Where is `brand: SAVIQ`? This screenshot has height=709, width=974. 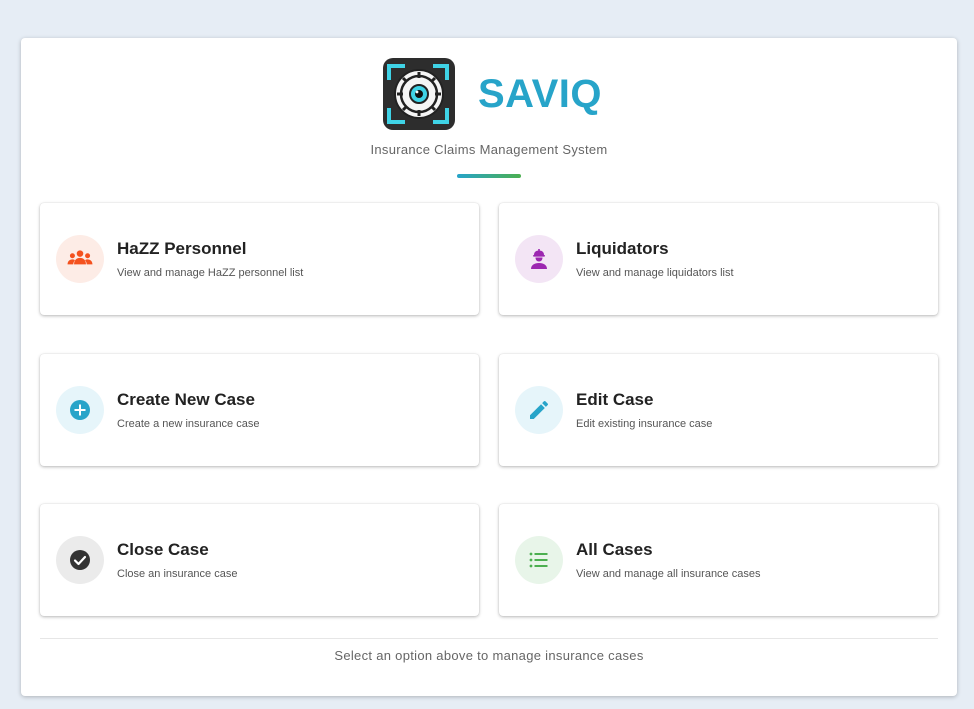
brand: SAVIQ is located at coordinates (492, 94).